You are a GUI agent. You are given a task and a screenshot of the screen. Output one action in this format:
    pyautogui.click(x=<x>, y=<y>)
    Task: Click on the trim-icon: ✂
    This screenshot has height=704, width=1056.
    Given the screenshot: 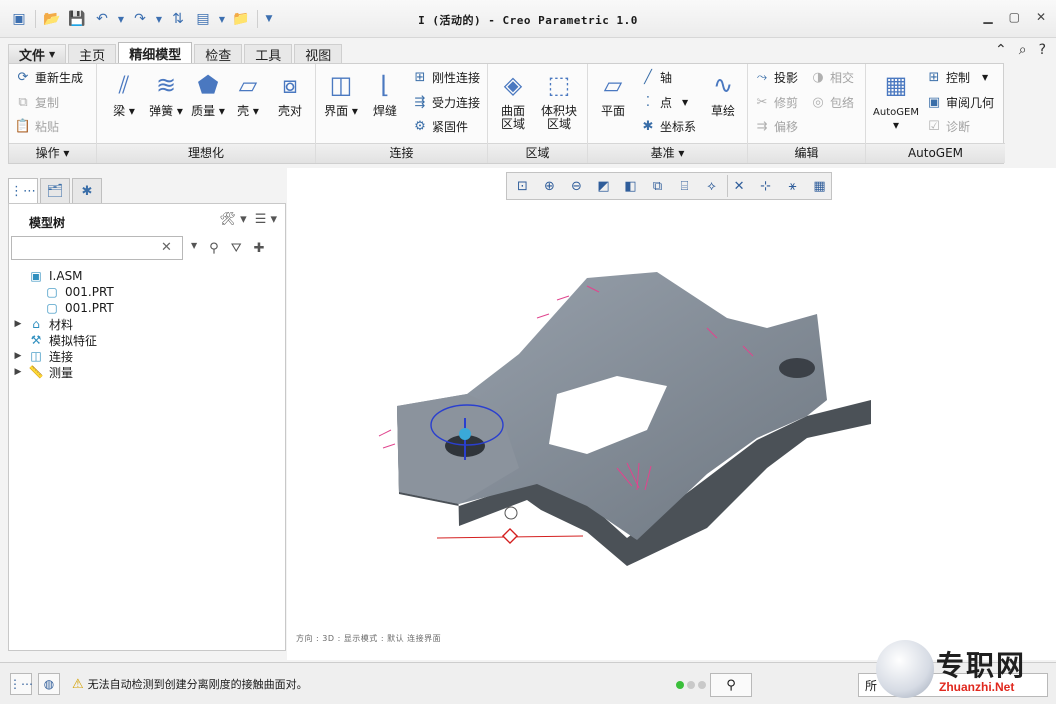 What is the action you would take?
    pyautogui.click(x=762, y=102)
    